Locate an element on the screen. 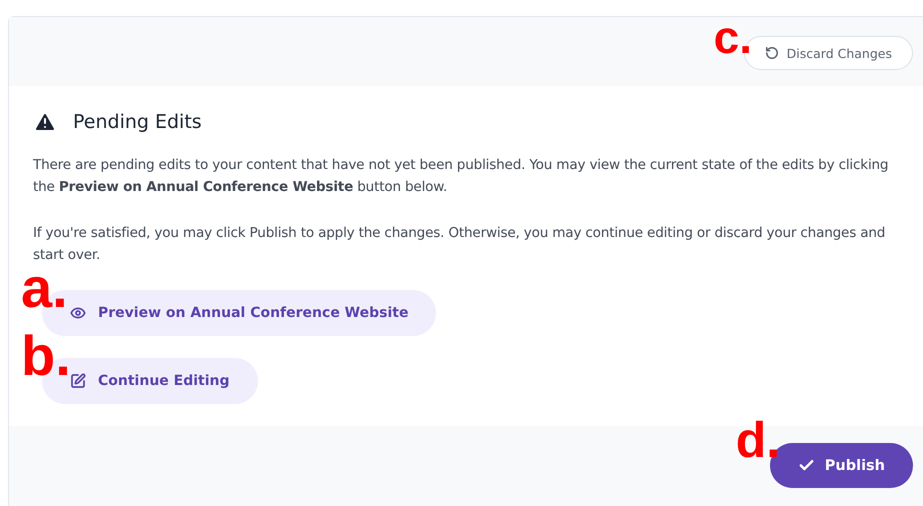 Image resolution: width=923 pixels, height=506 pixels. eye-icon is located at coordinates (78, 313).